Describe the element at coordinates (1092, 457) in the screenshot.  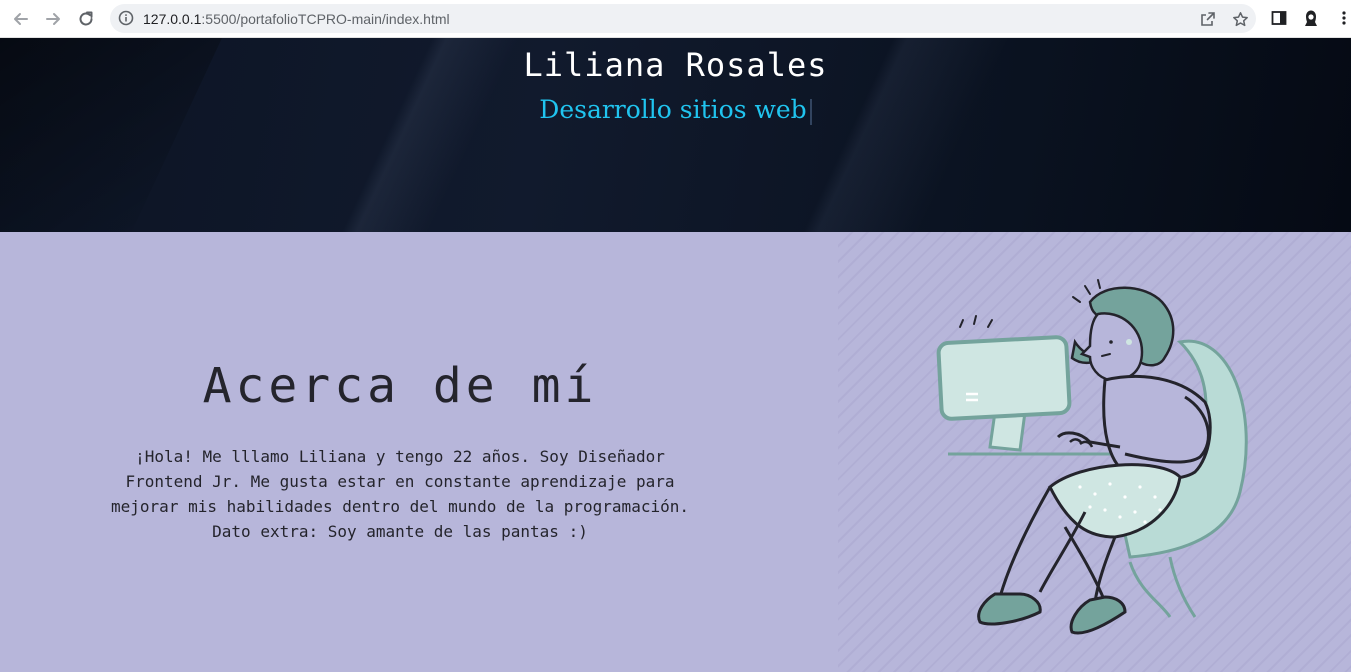
I see `woman-at-computer-illustration` at that location.